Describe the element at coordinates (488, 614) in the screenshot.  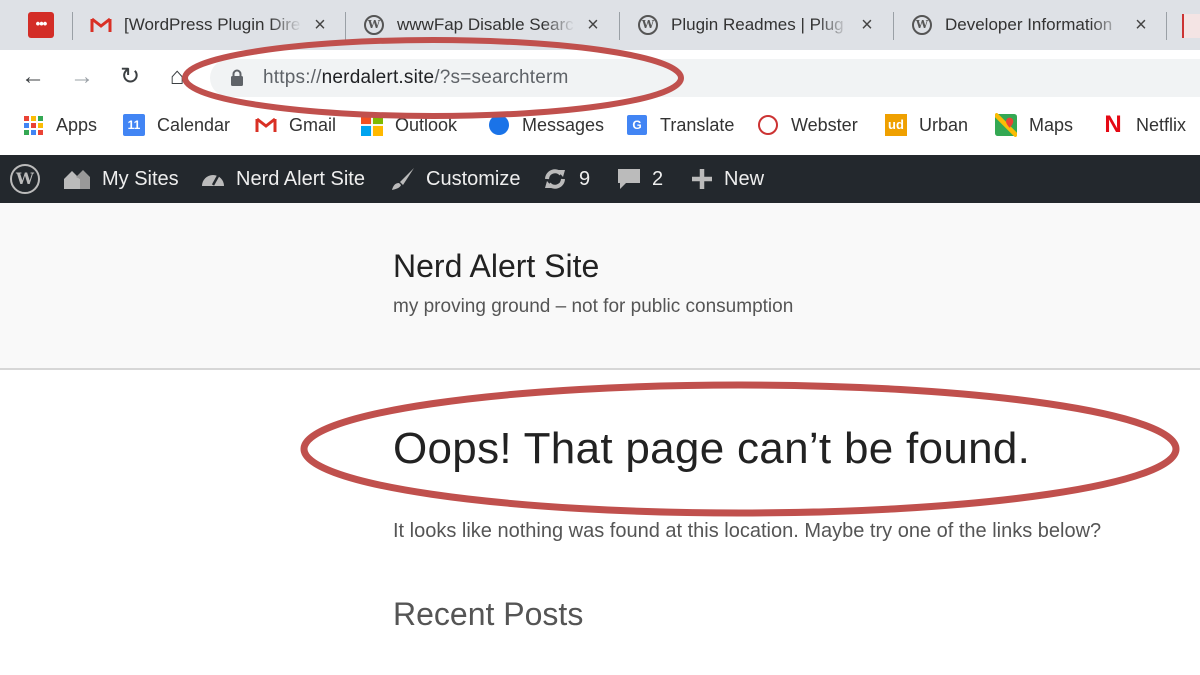
I see `recent-posts-heading: Recent Posts` at that location.